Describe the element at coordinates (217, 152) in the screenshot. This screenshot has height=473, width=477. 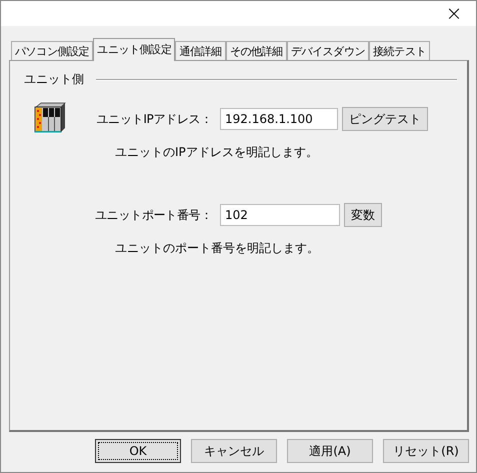
I see `hint-text: ユニットのIPアドレスを明記します。` at that location.